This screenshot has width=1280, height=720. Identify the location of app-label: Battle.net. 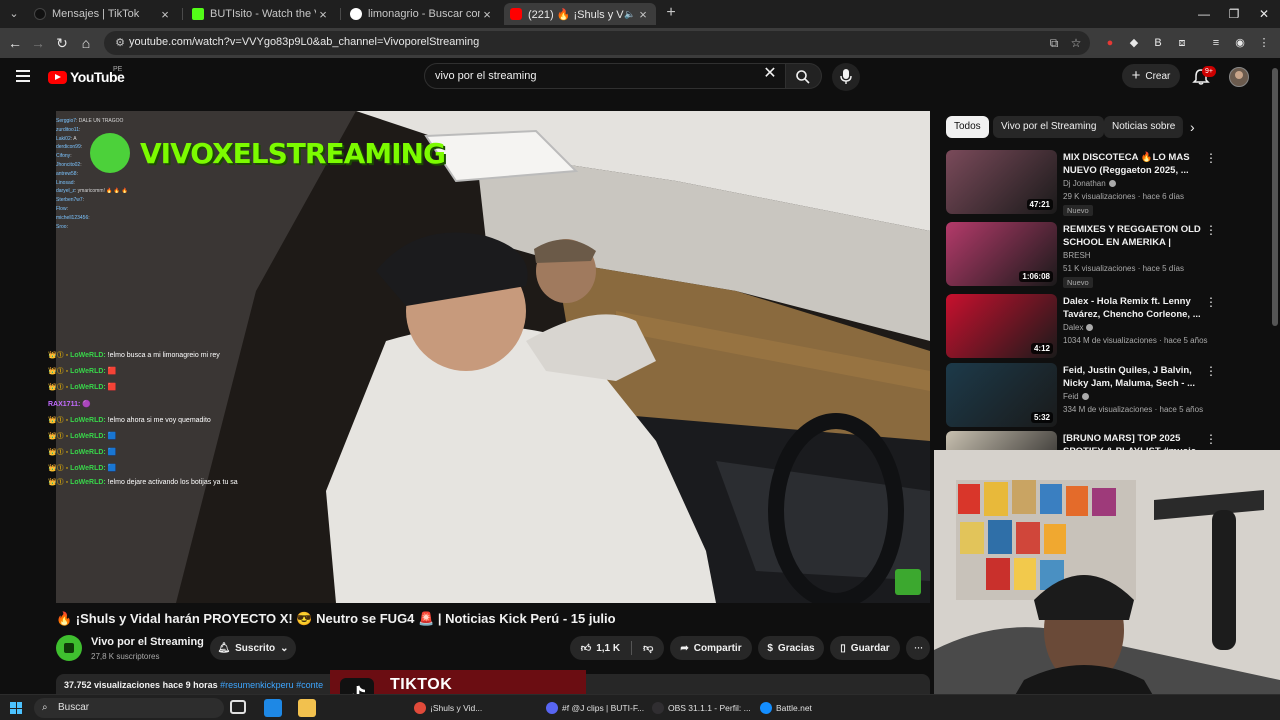
(794, 708).